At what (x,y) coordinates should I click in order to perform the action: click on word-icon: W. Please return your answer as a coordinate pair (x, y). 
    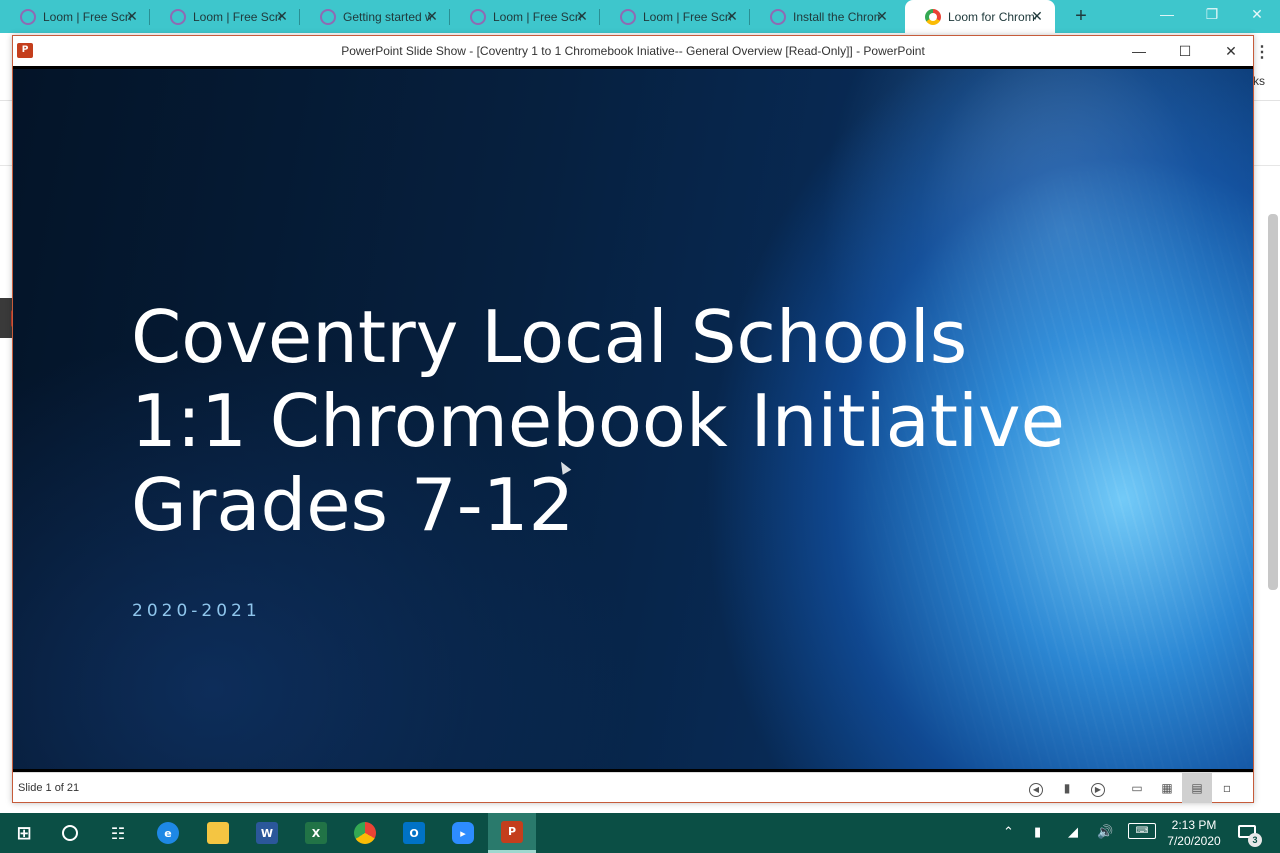
    Looking at the image, I should click on (267, 833).